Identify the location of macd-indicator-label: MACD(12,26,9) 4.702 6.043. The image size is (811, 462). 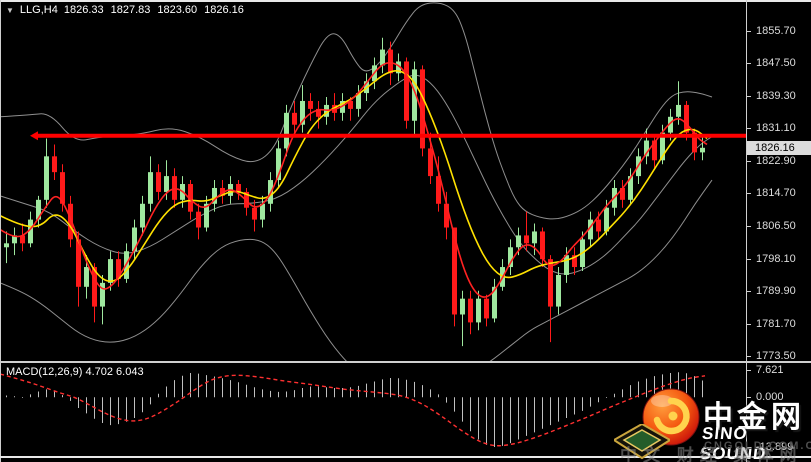
(75, 372).